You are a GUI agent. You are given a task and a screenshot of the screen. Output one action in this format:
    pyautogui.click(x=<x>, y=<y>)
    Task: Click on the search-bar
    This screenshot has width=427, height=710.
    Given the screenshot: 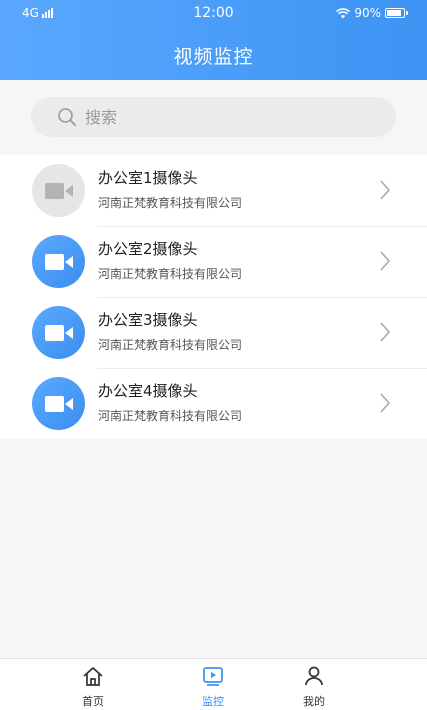 What is the action you would take?
    pyautogui.click(x=213, y=117)
    